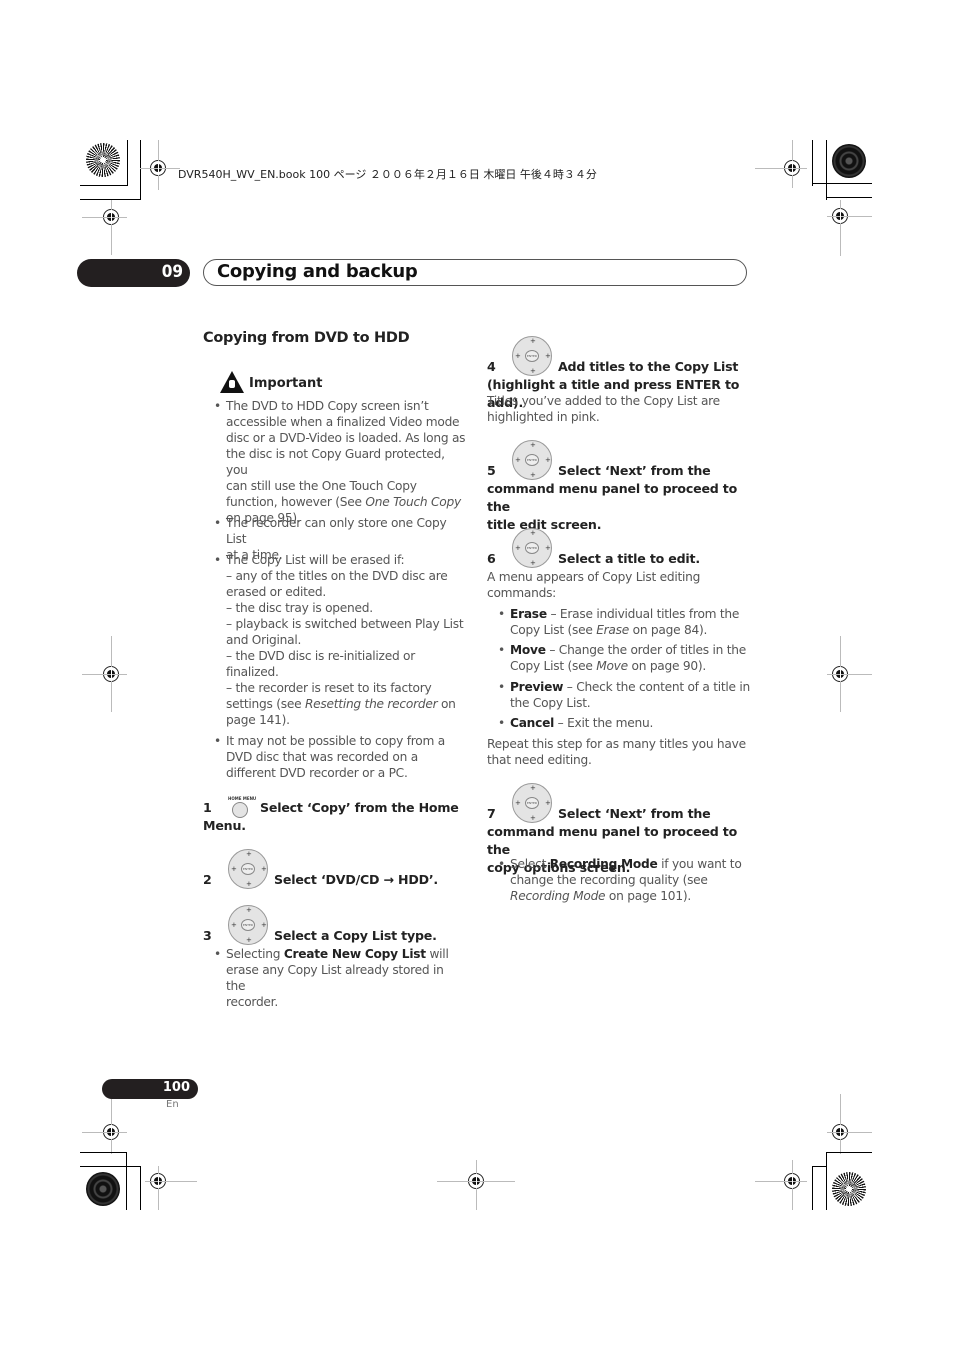  What do you see at coordinates (667, 666) in the screenshot?
I see `text-span: on page 90).` at bounding box center [667, 666].